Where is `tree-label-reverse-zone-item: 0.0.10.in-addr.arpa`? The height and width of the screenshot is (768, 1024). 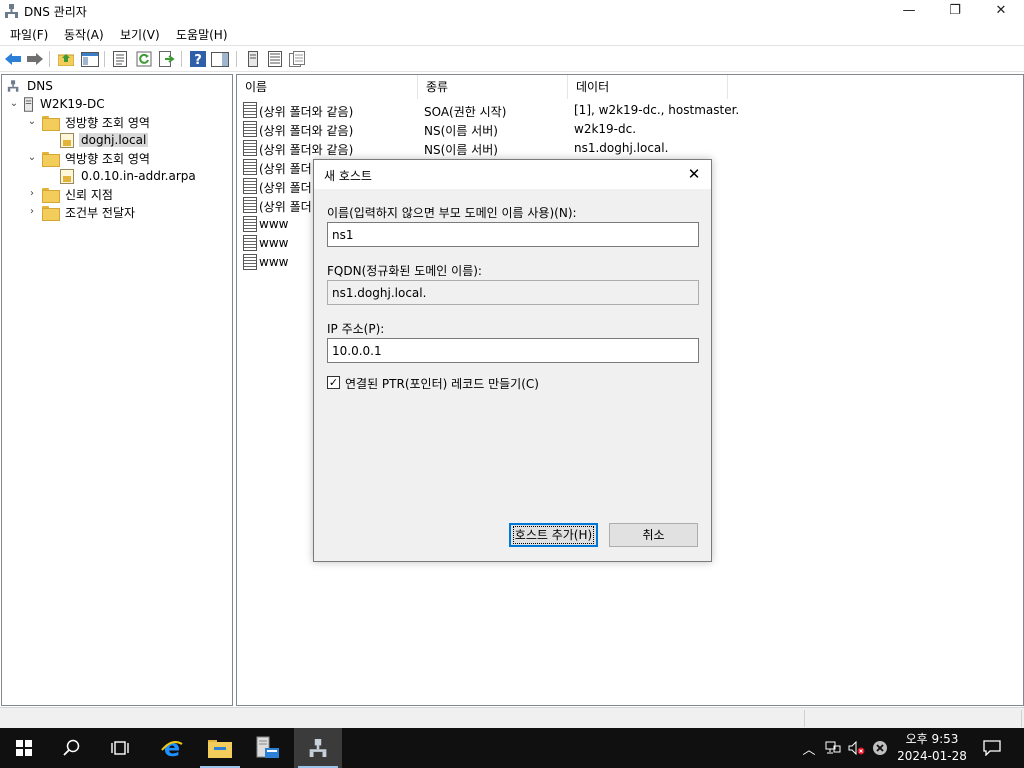 tree-label-reverse-zone-item: 0.0.10.in-addr.arpa is located at coordinates (138, 176).